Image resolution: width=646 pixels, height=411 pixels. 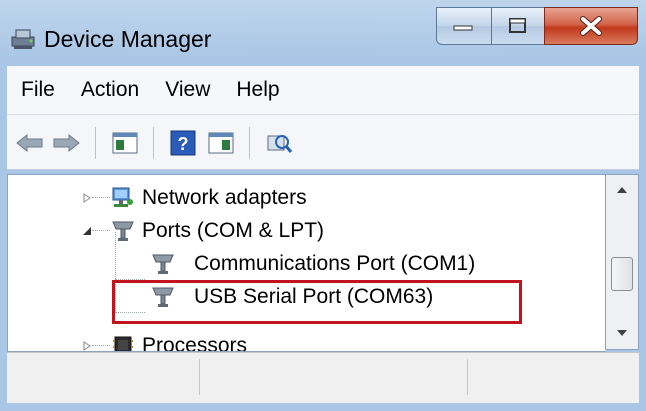 I want to click on help-icon: ?, so click(x=183, y=143).